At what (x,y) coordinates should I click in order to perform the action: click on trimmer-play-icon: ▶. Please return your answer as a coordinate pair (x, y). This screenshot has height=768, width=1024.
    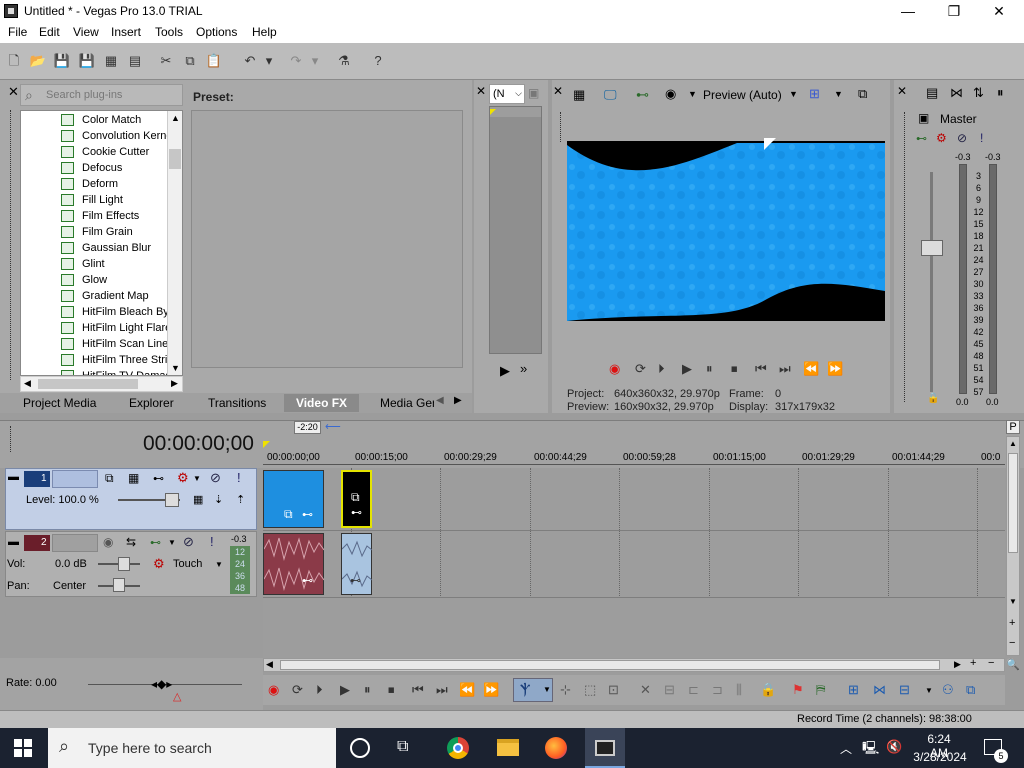
    Looking at the image, I should click on (505, 371).